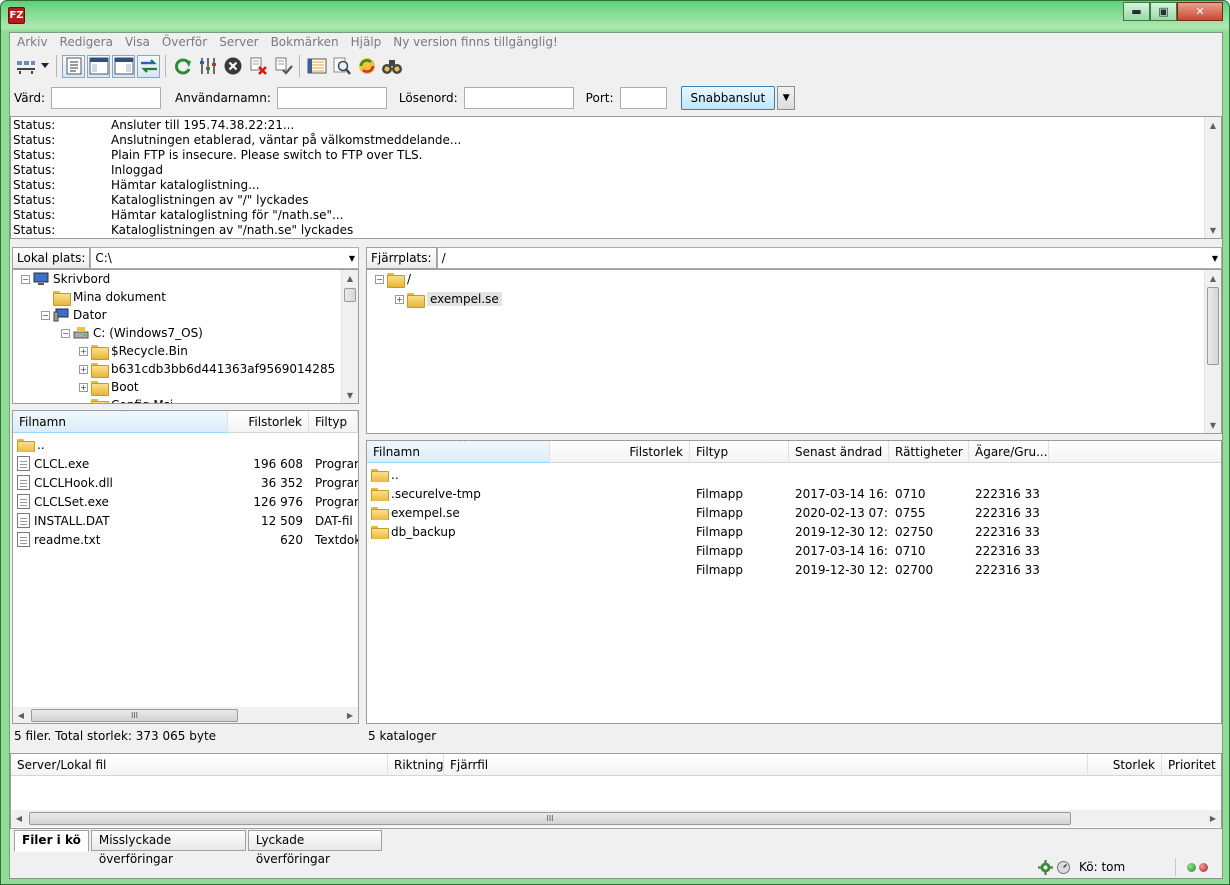 This screenshot has height=885, width=1230. I want to click on toggle-local-tree-icon, so click(98, 66).